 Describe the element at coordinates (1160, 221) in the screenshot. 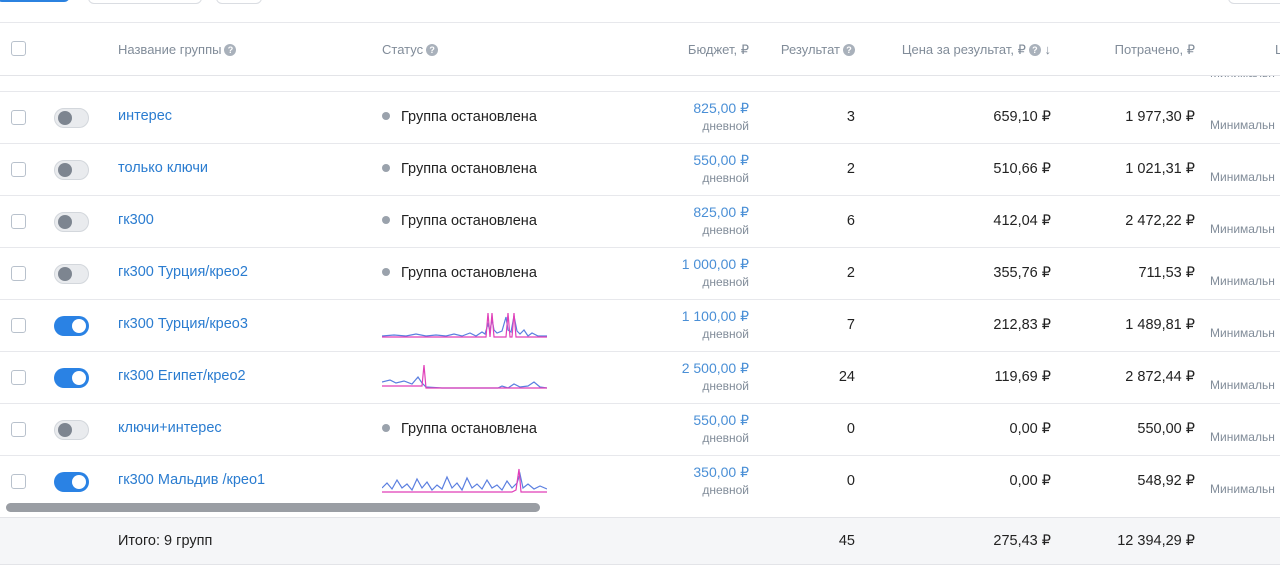

I see `spent-value: 2 472,22 ₽` at that location.